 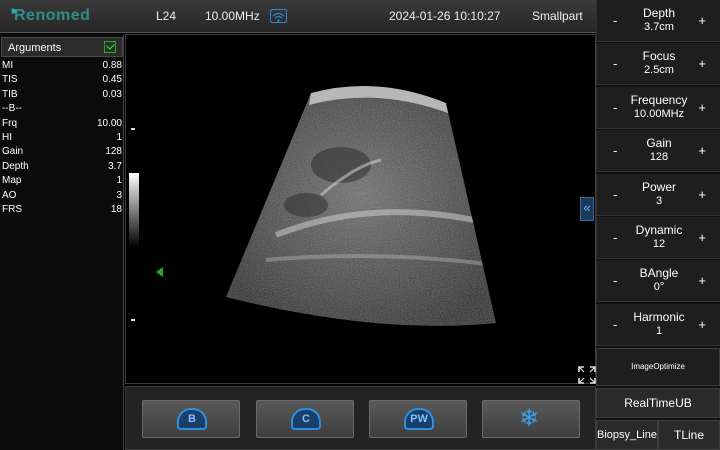 What do you see at coordinates (658, 194) in the screenshot?
I see `control-power: - Power 3 +` at bounding box center [658, 194].